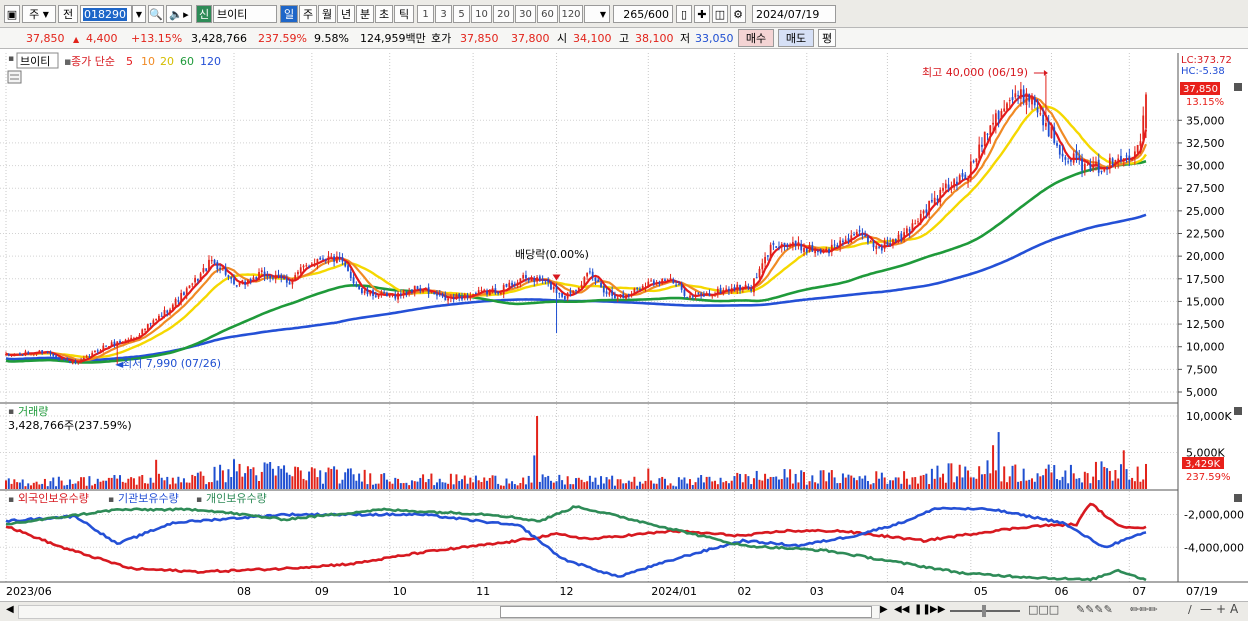 The height and width of the screenshot is (621, 1248). What do you see at coordinates (12, 14) in the screenshot?
I see `window-icon: ▣` at bounding box center [12, 14].